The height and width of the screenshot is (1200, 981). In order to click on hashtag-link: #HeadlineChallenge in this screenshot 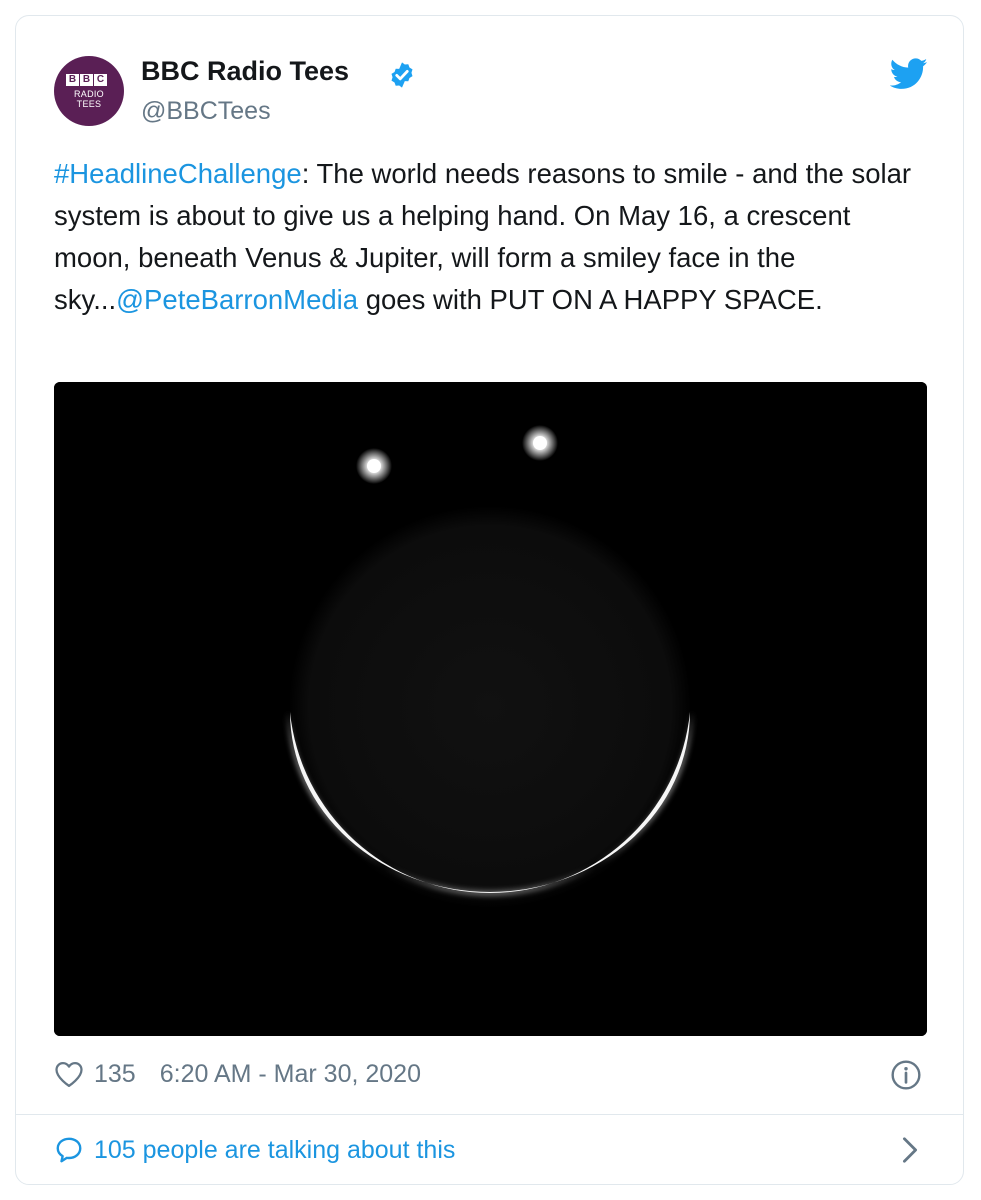, I will do `click(178, 173)`.